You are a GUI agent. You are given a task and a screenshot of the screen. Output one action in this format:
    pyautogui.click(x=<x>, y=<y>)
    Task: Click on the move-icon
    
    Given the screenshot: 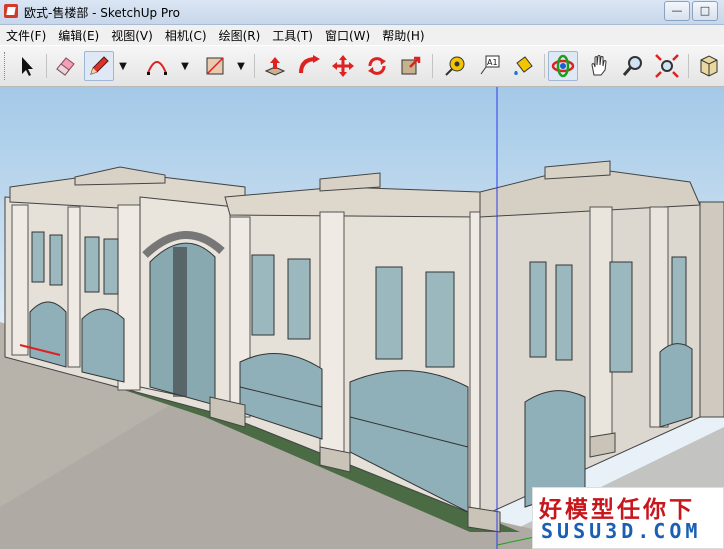 What is the action you would take?
    pyautogui.click(x=343, y=66)
    